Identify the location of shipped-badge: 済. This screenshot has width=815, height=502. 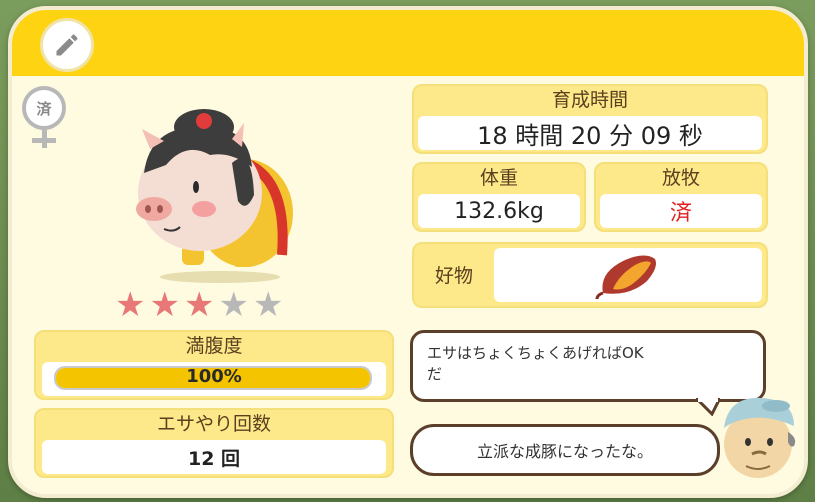
(44, 119).